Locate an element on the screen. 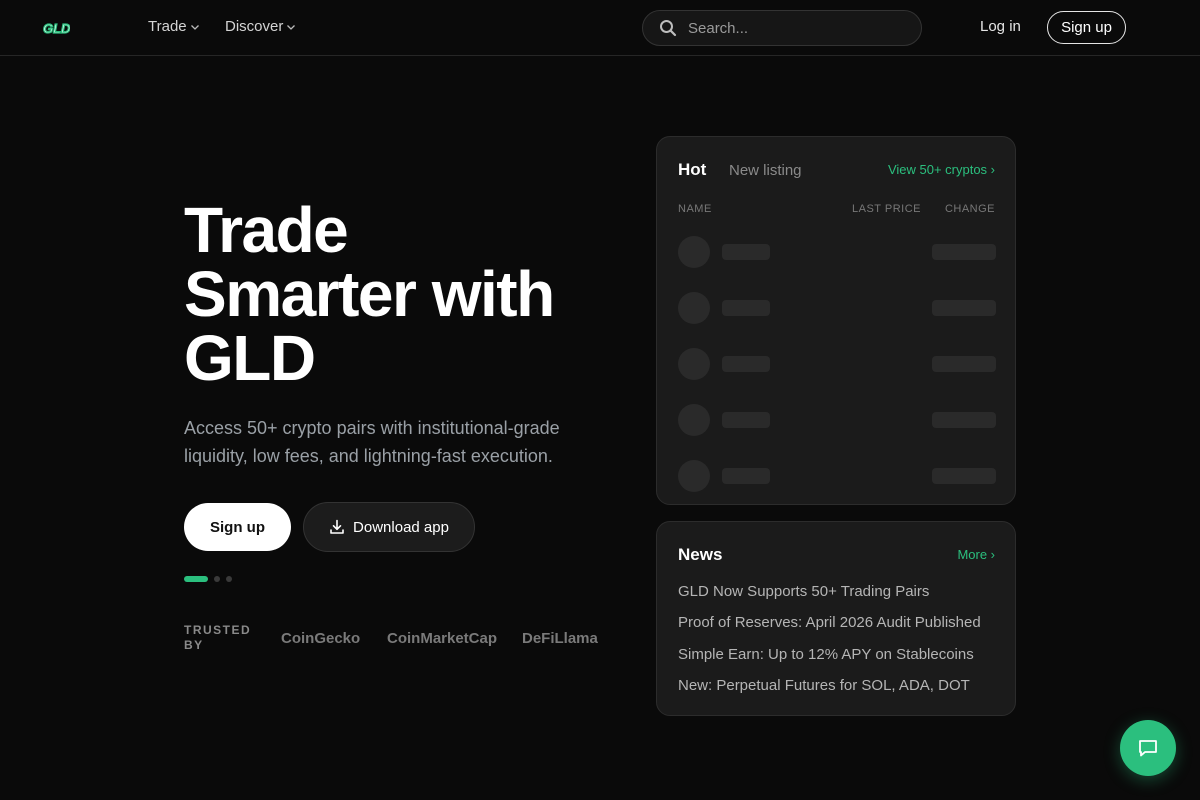  chat-bubble-icon is located at coordinates (1148, 748).